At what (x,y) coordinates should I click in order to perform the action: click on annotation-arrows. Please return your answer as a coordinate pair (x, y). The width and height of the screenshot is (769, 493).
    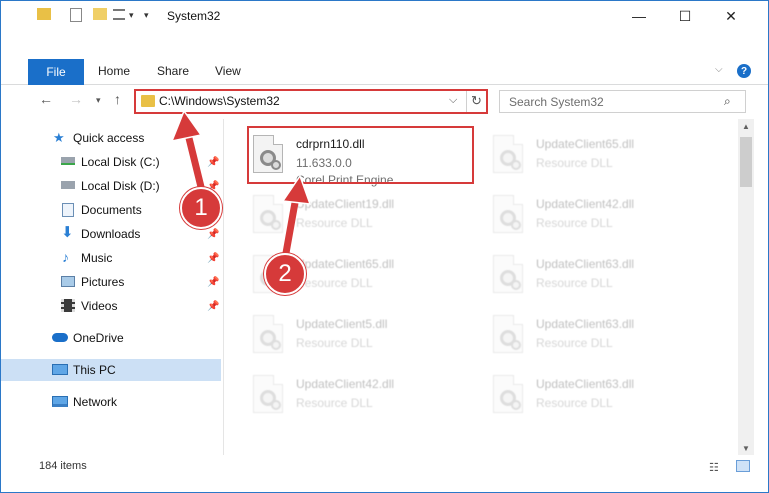
    Looking at the image, I should click on (241, 183).